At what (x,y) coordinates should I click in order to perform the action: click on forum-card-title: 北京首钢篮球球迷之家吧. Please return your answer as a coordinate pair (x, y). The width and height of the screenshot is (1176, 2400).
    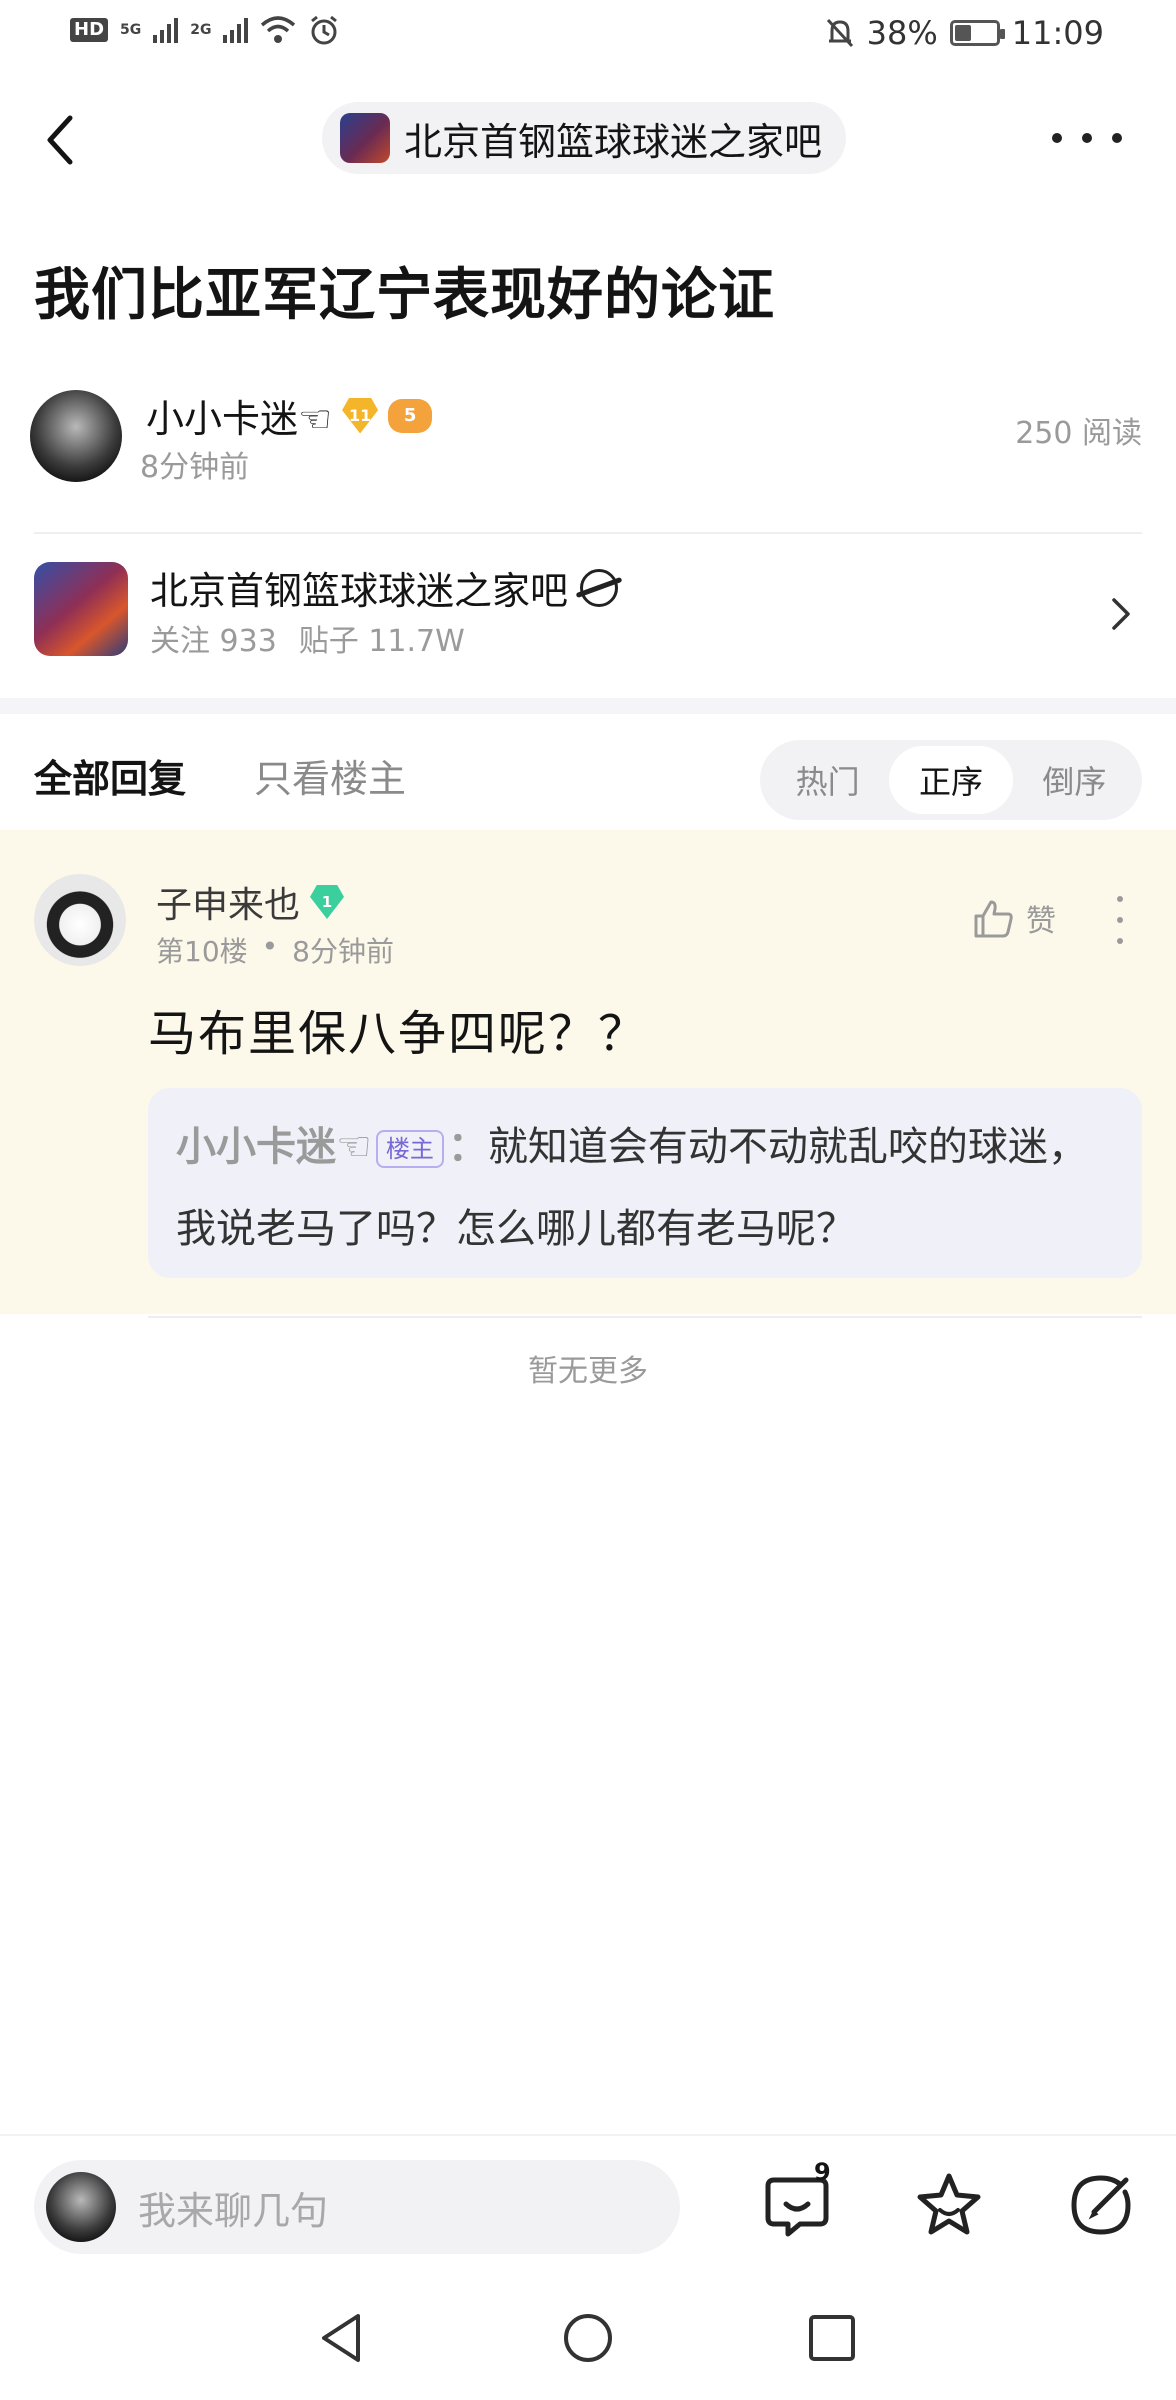
    Looking at the image, I should click on (384, 587).